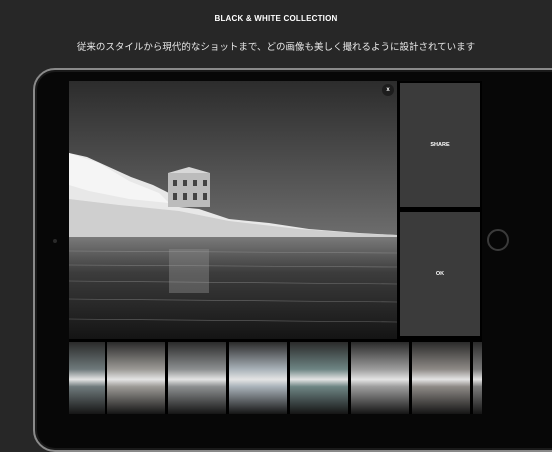 This screenshot has height=452, width=552. Describe the element at coordinates (388, 90) in the screenshot. I see `close-icon: x` at that location.